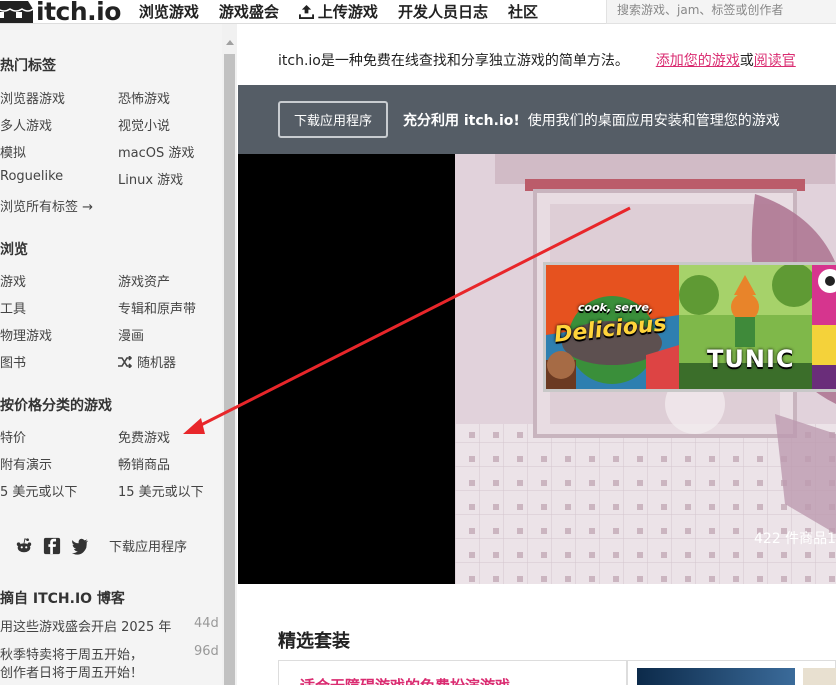 This screenshot has width=836, height=685. Describe the element at coordinates (616, 307) in the screenshot. I see `cook-serve-label: cook, serve,` at that location.